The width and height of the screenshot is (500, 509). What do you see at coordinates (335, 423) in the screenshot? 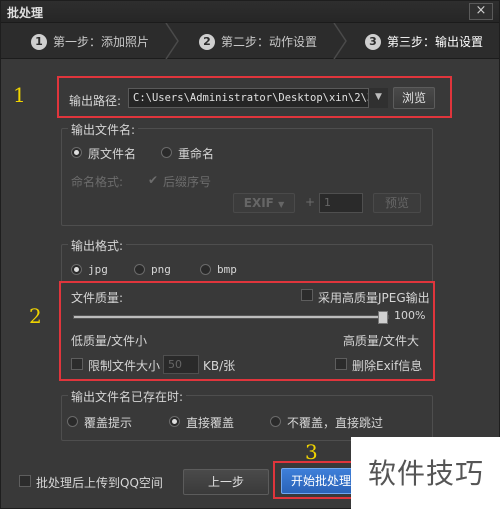
I see `skip-label: 不覆盖，直接跳过` at bounding box center [335, 423].